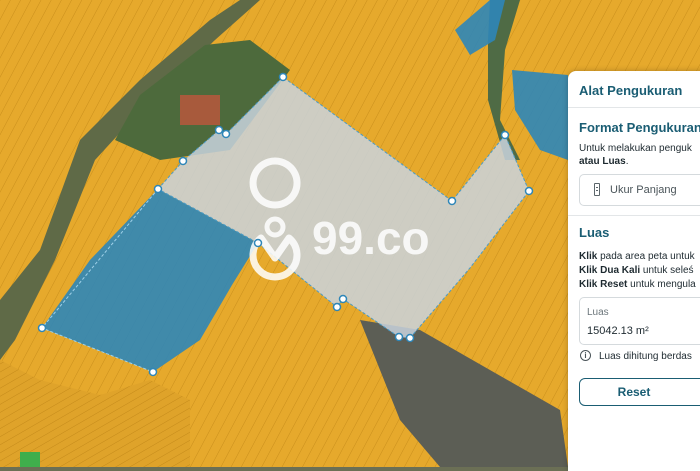 The width and height of the screenshot is (700, 471). I want to click on format-description: Untuk melakukan penguk, so click(635, 148).